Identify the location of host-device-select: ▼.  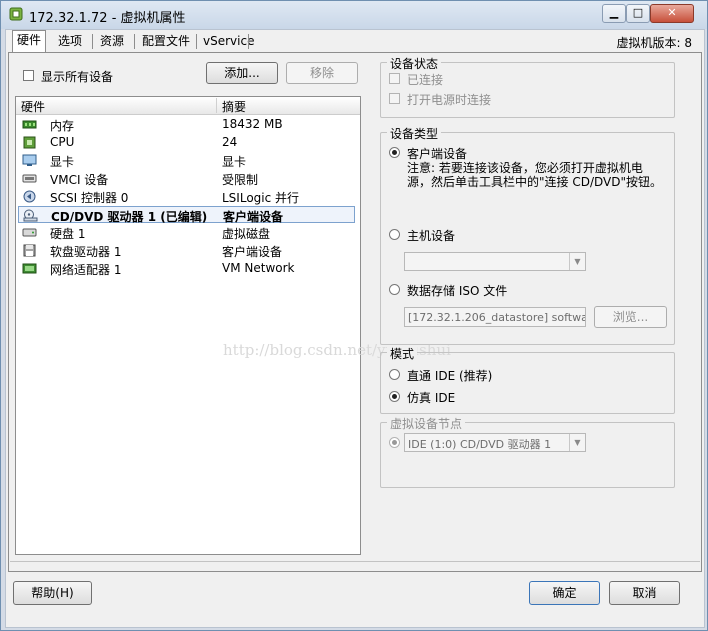
(495, 261).